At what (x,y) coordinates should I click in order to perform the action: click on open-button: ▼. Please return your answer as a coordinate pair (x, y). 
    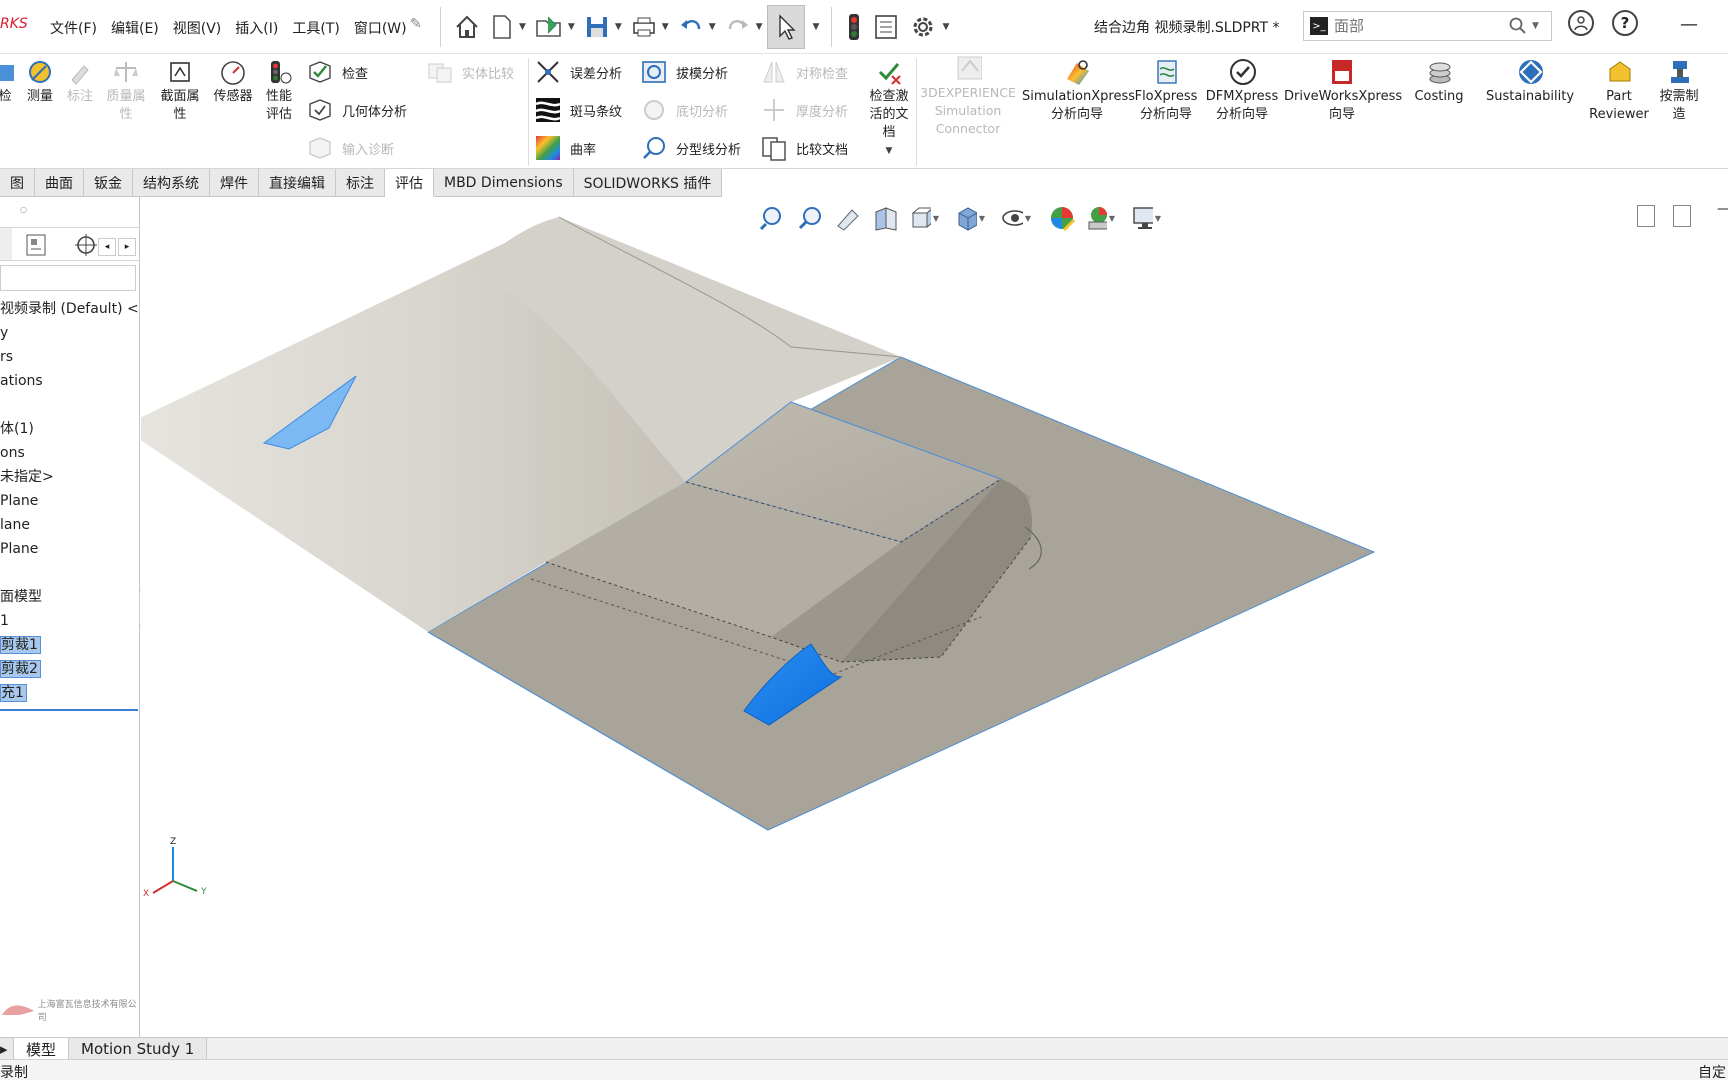
    Looking at the image, I should click on (554, 27).